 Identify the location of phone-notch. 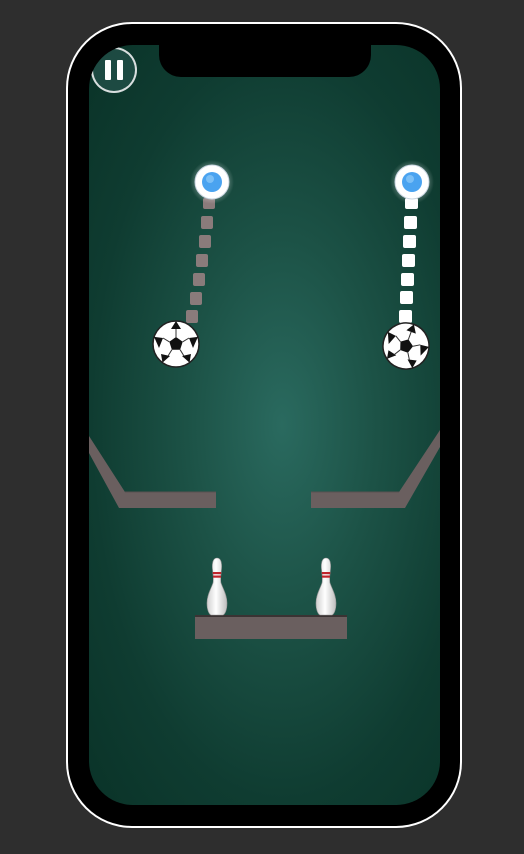
(265, 61).